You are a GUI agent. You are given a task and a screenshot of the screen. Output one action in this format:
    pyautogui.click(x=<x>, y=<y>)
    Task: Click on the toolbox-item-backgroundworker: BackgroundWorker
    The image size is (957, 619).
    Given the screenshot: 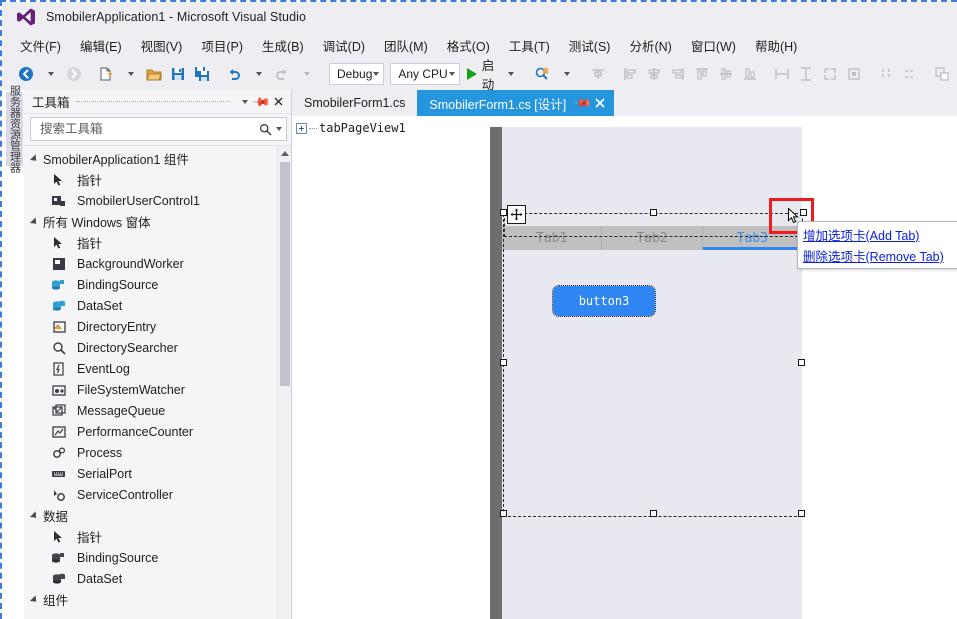 What is the action you would take?
    pyautogui.click(x=157, y=263)
    